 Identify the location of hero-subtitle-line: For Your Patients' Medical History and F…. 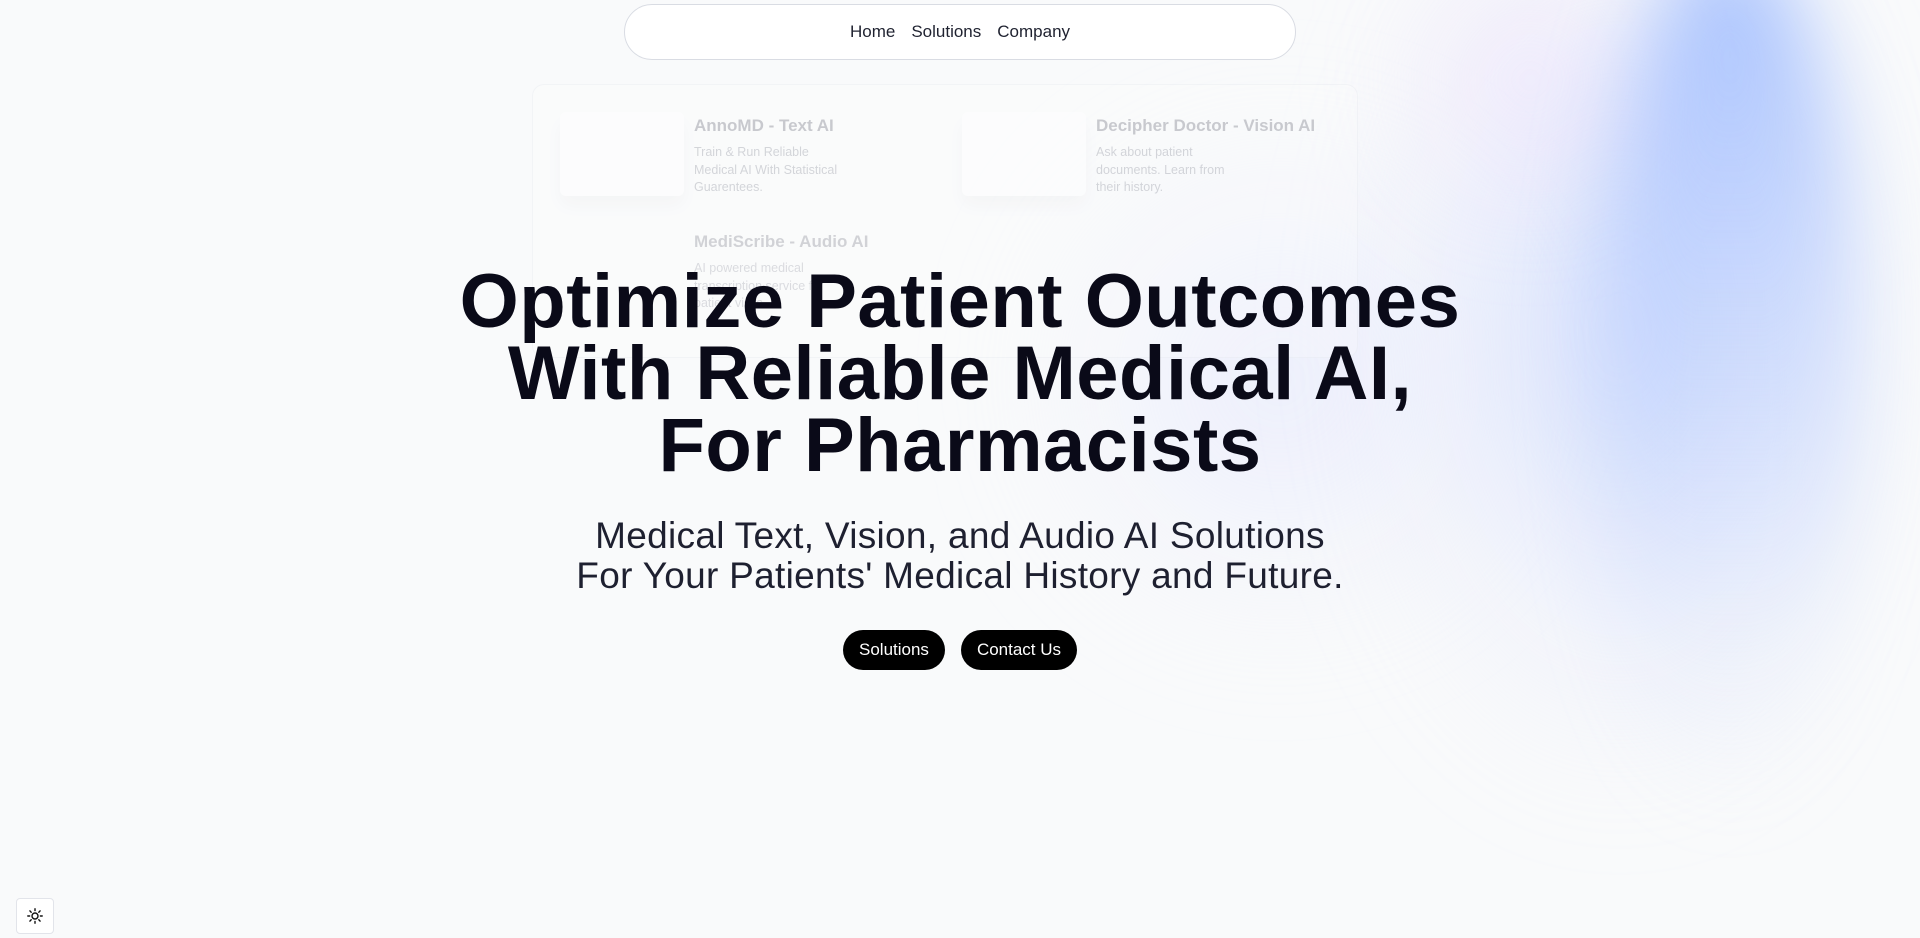
(960, 575).